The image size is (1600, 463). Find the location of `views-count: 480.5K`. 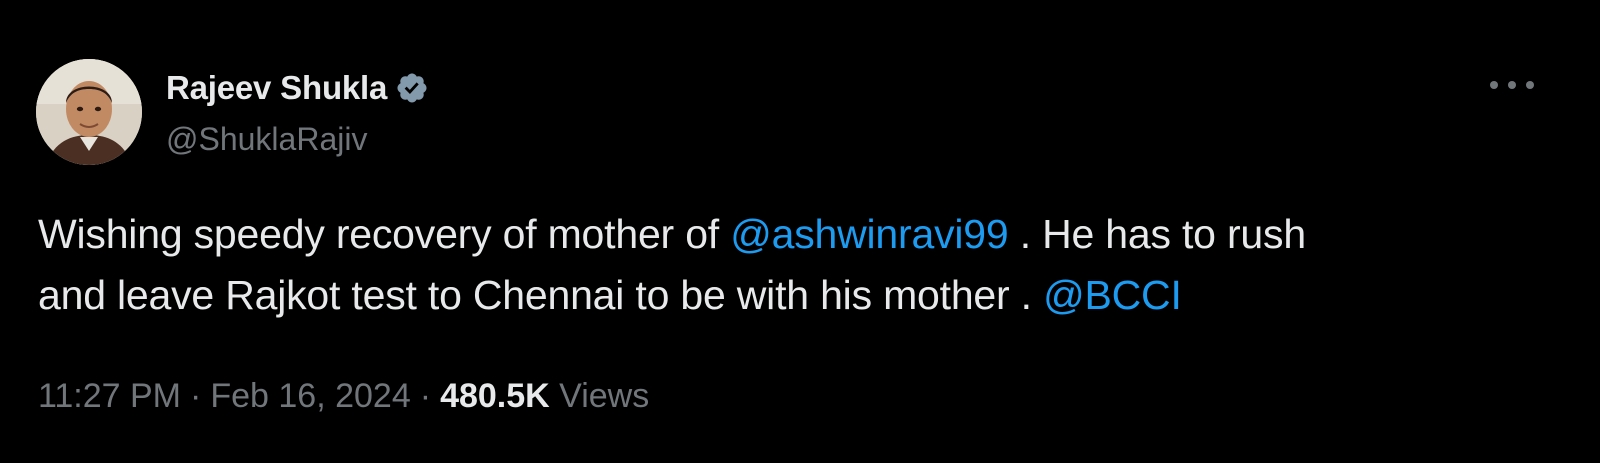

views-count: 480.5K is located at coordinates (495, 396).